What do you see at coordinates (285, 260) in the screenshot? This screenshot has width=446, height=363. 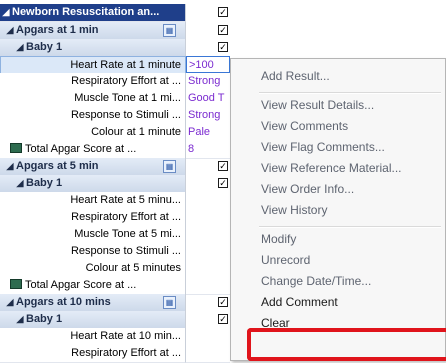 I see `menu-item-unrecord: Unrecord` at bounding box center [285, 260].